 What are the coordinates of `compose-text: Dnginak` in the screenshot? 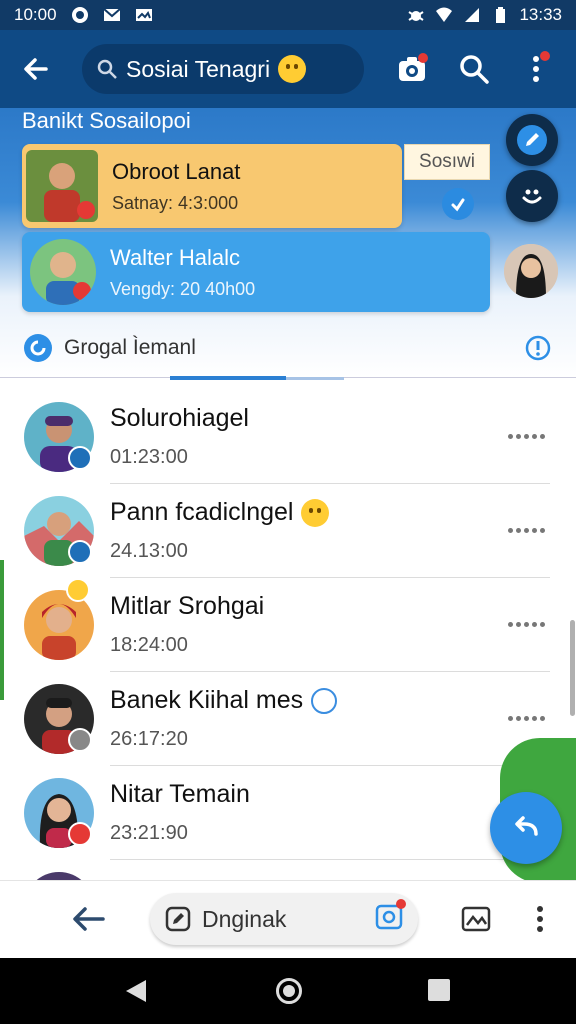 It's located at (244, 918).